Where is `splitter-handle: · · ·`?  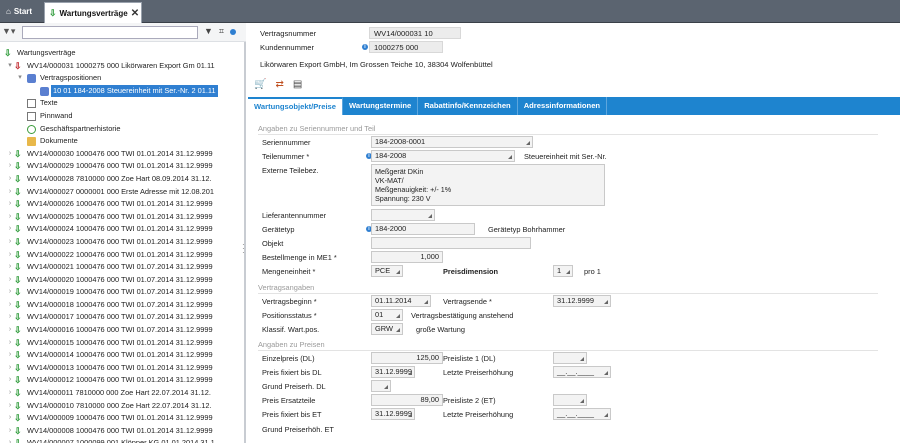
splitter-handle: · · · is located at coordinates (243, 249).